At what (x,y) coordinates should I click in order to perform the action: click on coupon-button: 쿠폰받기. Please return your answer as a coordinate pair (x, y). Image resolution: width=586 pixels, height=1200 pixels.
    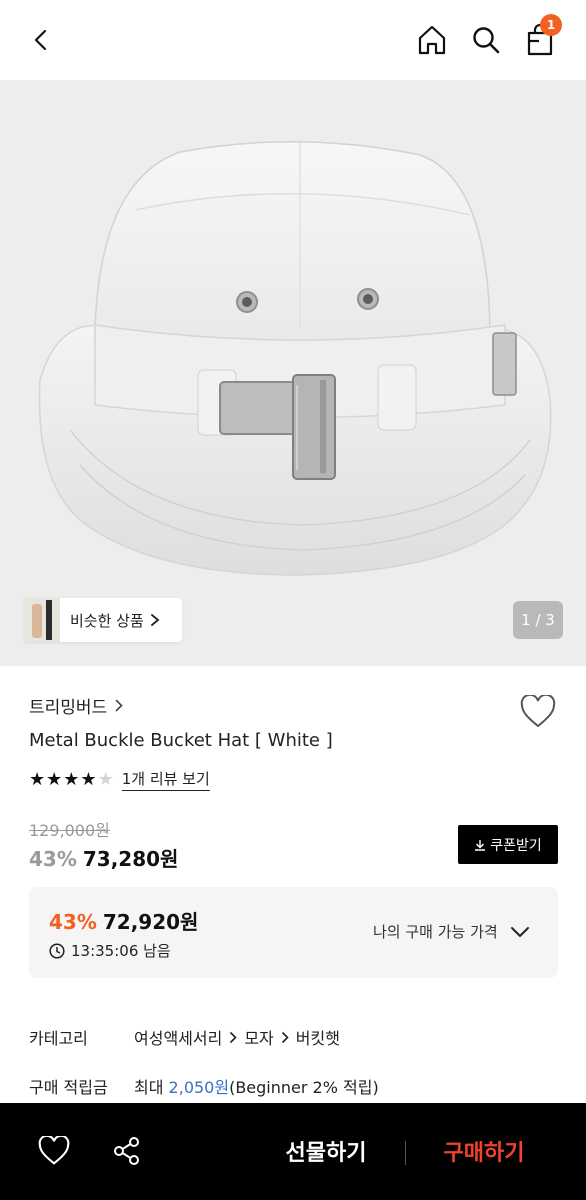
    Looking at the image, I should click on (508, 844).